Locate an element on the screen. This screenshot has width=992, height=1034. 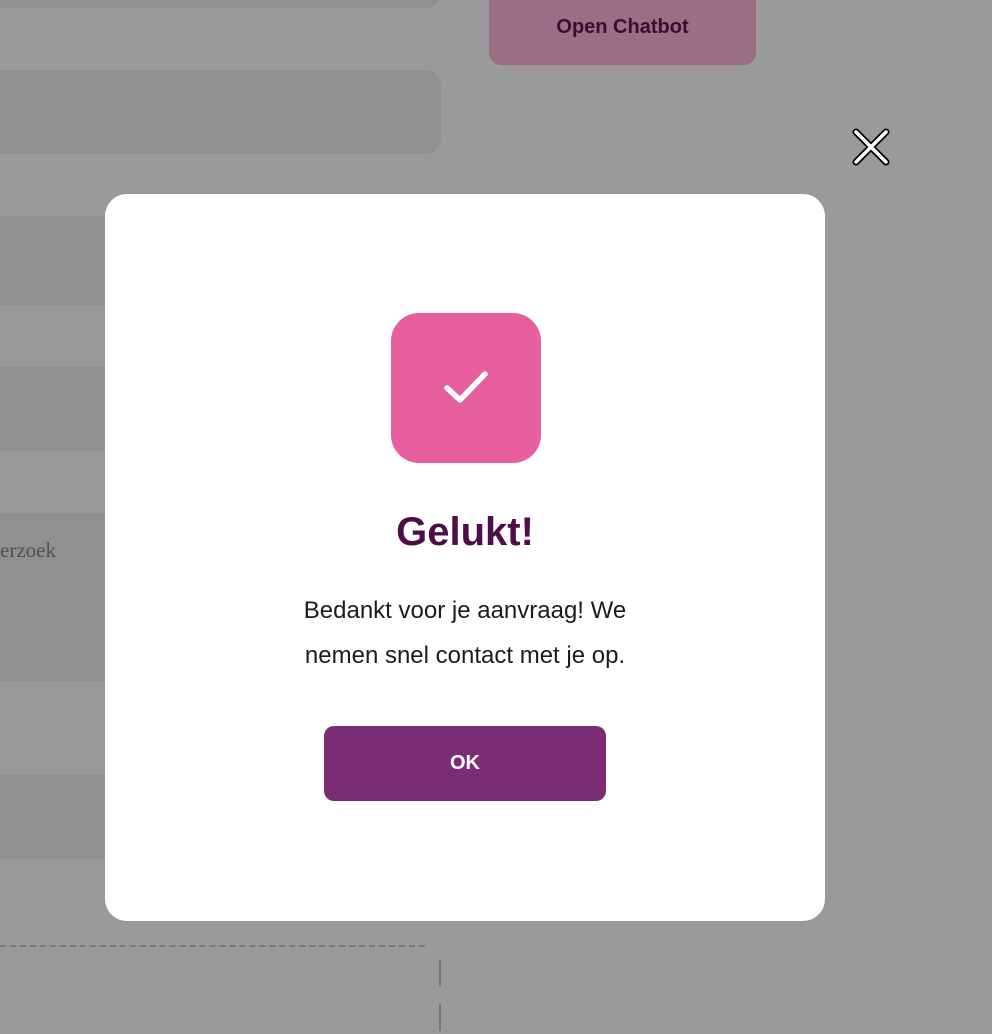
background-field-text: erzoek is located at coordinates (28, 550).